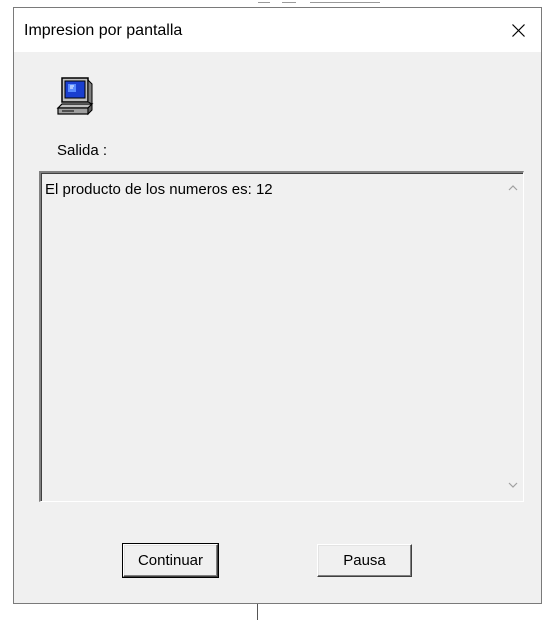 This screenshot has height=620, width=554. What do you see at coordinates (513, 337) in the screenshot?
I see `vertical-scrollbar` at bounding box center [513, 337].